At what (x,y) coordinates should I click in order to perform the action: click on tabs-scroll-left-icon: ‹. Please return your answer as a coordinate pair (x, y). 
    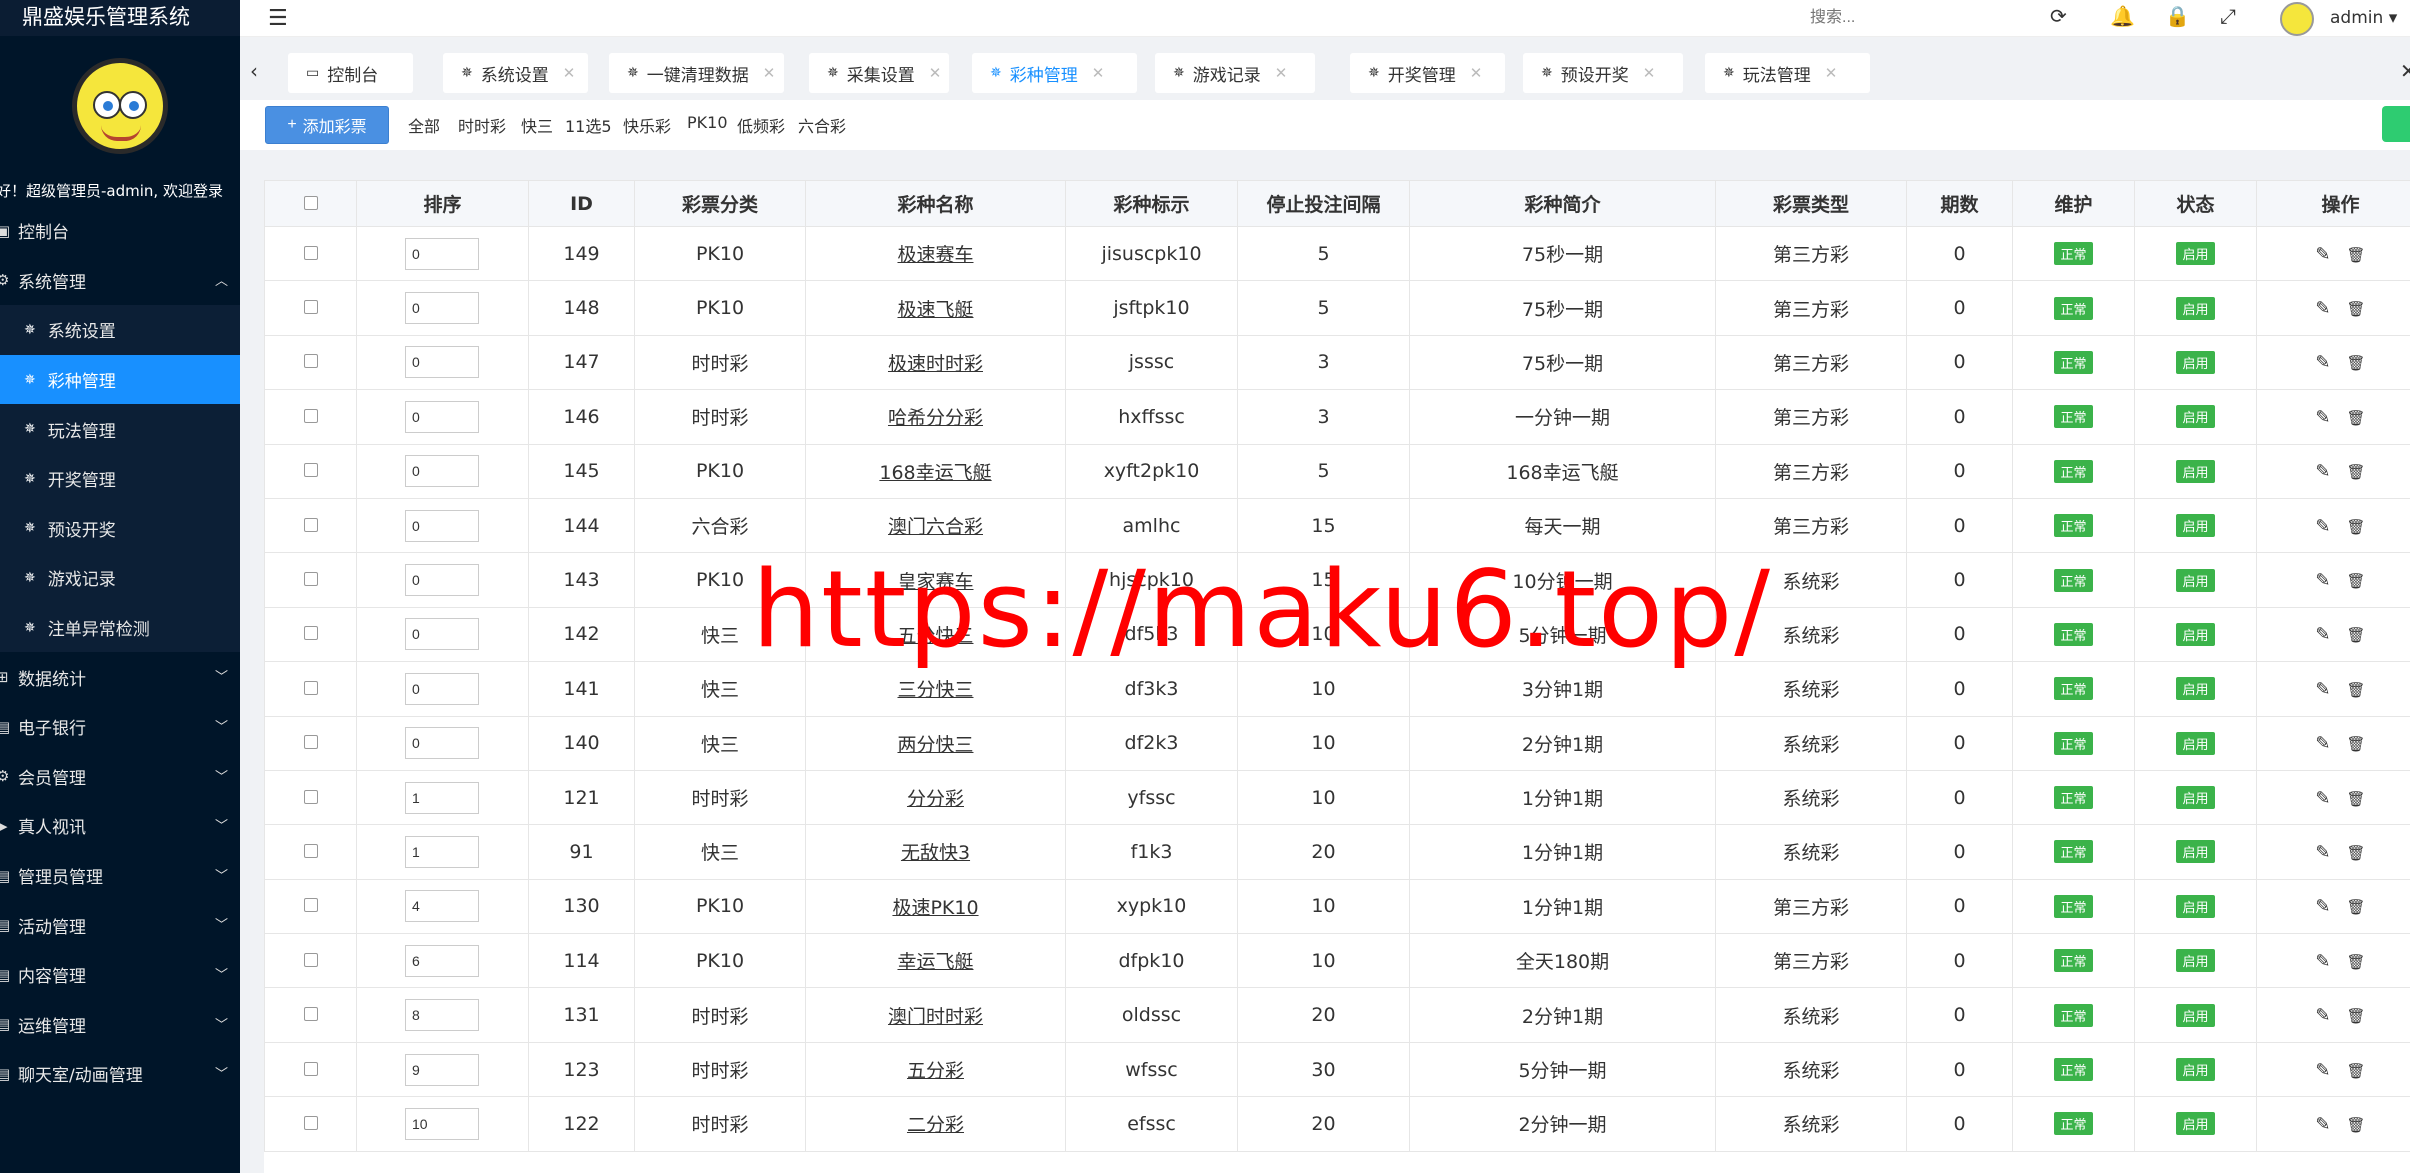
    Looking at the image, I should click on (254, 71).